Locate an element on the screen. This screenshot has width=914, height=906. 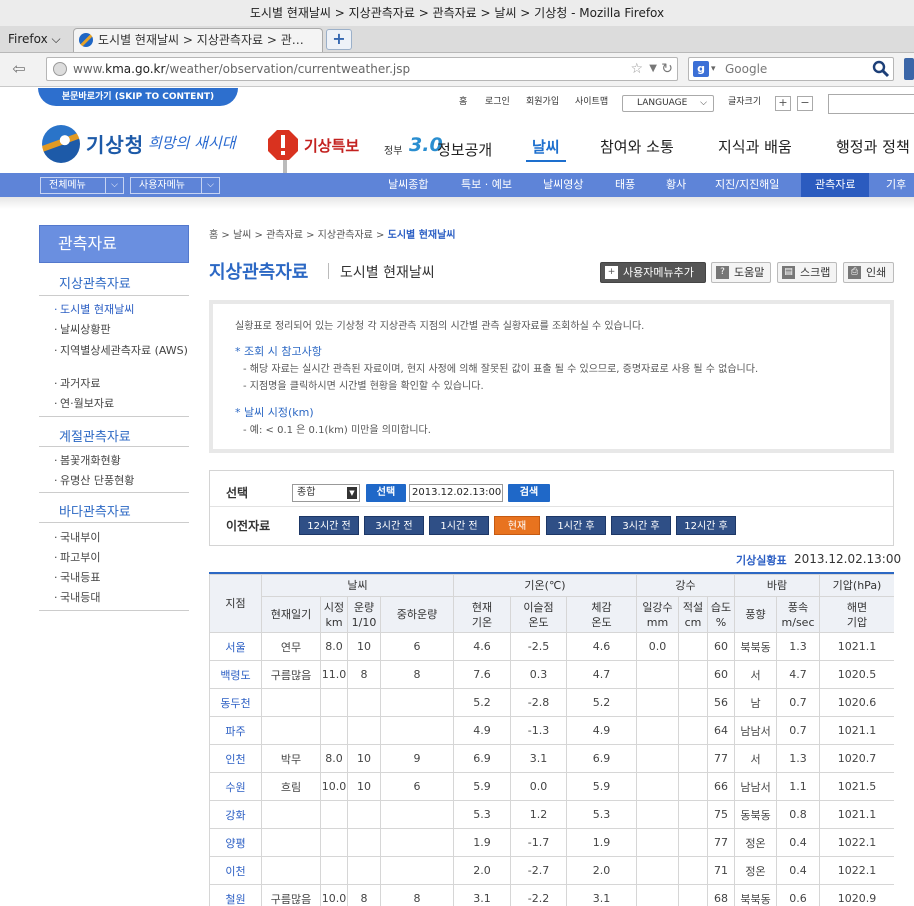
time-3h-after-button: 3시간 후 is located at coordinates (641, 525).